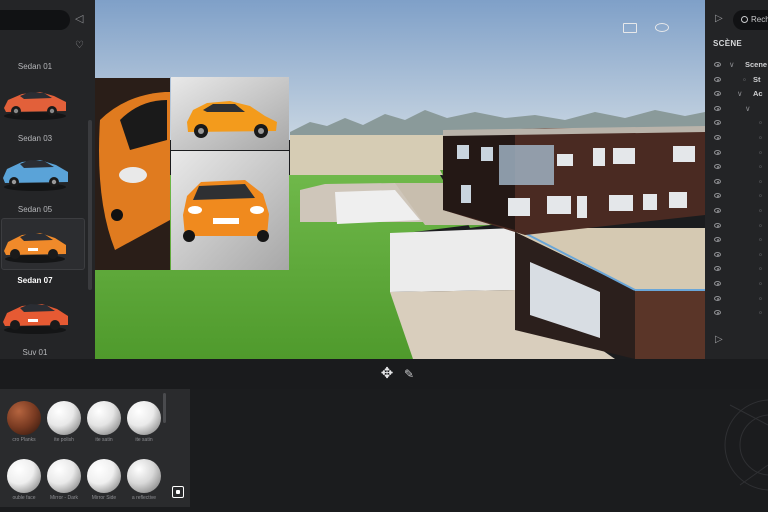  Describe the element at coordinates (35, 209) in the screenshot. I see `car-label-sedan-05: Sedan 05` at that location.